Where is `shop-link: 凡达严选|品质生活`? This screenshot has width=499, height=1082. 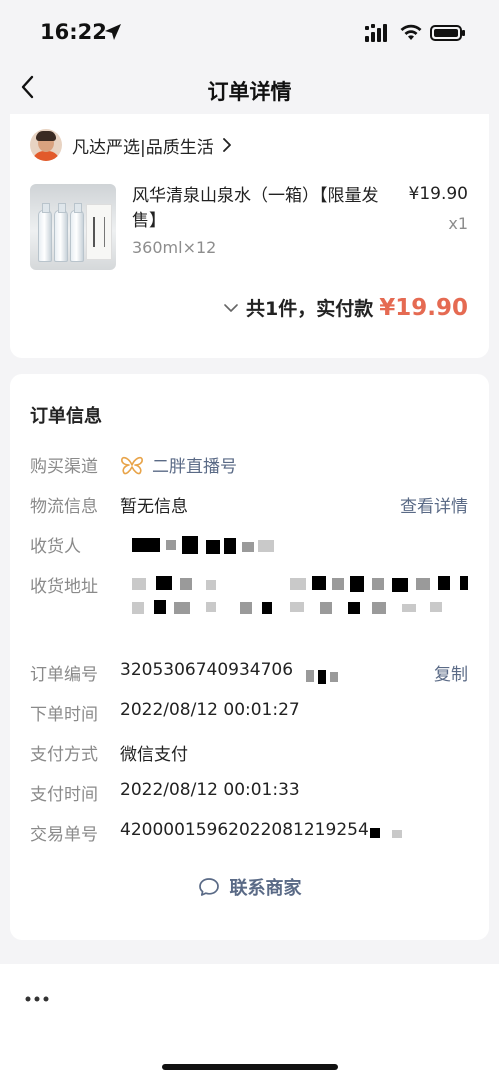
shop-link: 凡达严选|品质生活 is located at coordinates (131, 145).